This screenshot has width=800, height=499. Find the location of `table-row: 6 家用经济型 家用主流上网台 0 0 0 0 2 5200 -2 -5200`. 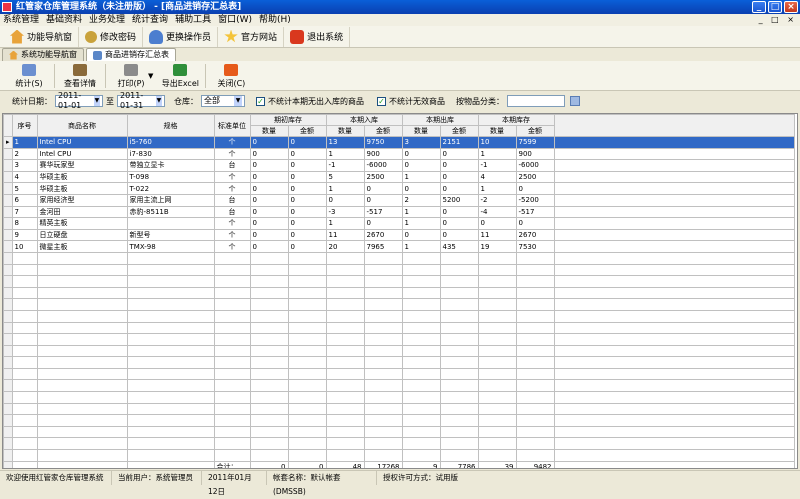

table-row: 6 家用经济型 家用主流上网台 0 0 0 0 2 5200 -2 -5200 is located at coordinates (399, 200).